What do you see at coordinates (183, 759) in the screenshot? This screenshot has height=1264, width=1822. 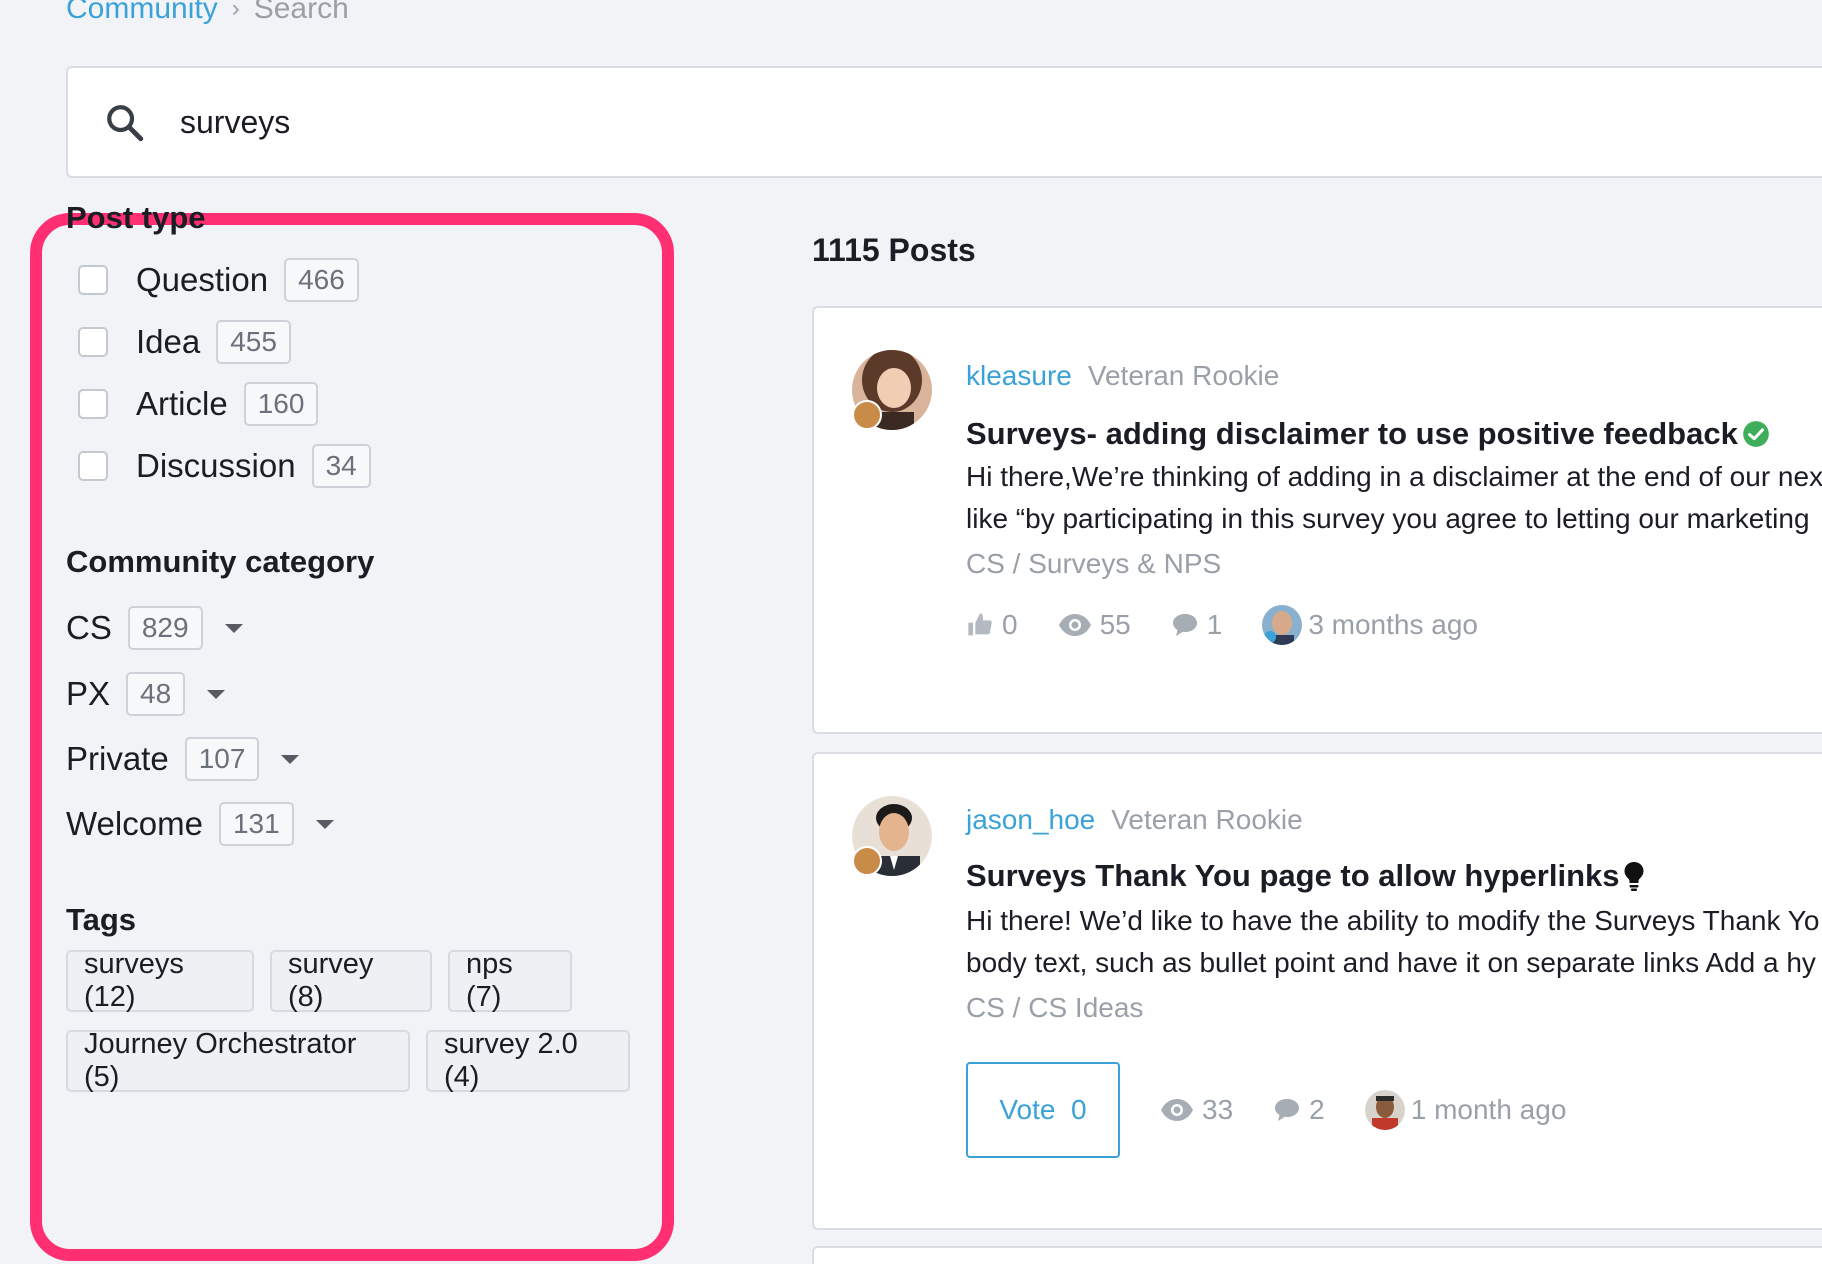 I see `category-private: Private 107` at bounding box center [183, 759].